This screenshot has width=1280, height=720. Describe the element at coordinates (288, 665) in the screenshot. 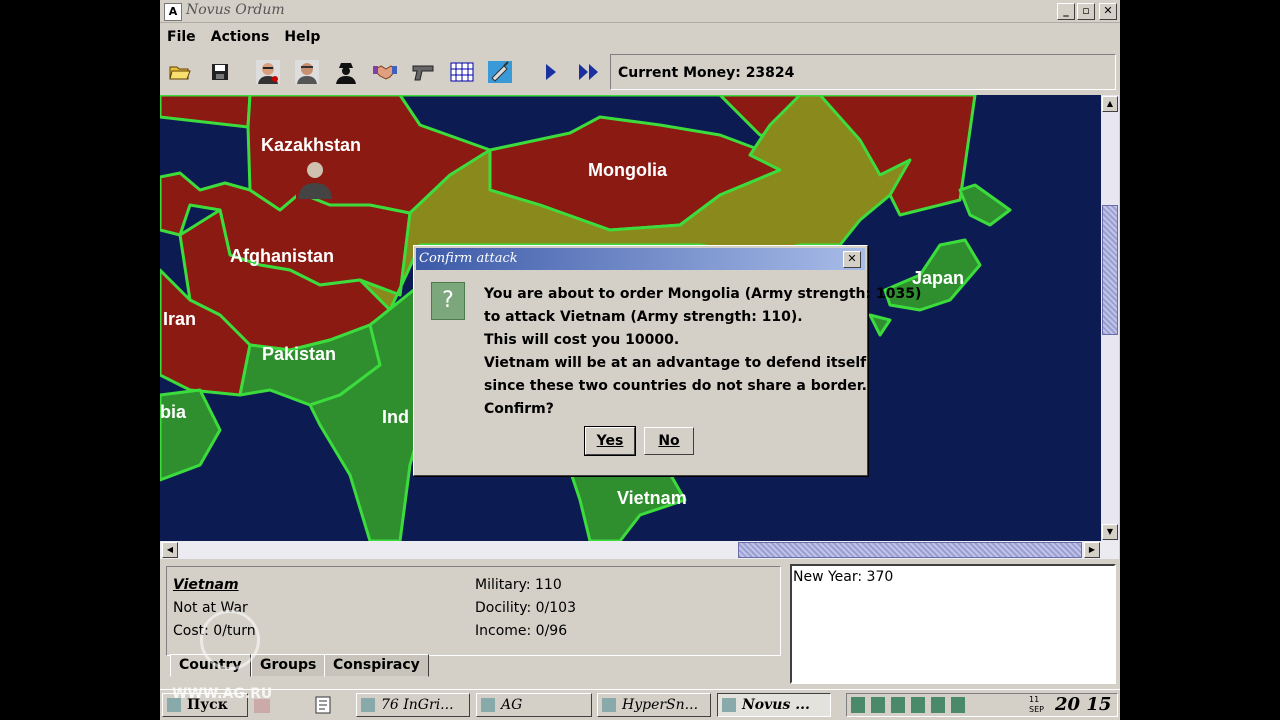

I see `tab-groups: Groups` at that location.